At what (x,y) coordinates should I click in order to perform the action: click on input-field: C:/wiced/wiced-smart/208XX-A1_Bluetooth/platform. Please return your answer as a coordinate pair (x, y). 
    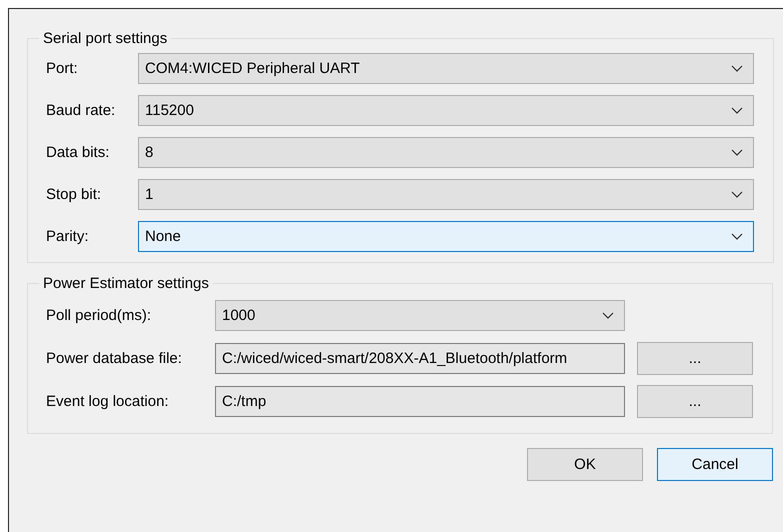
    Looking at the image, I should click on (420, 358).